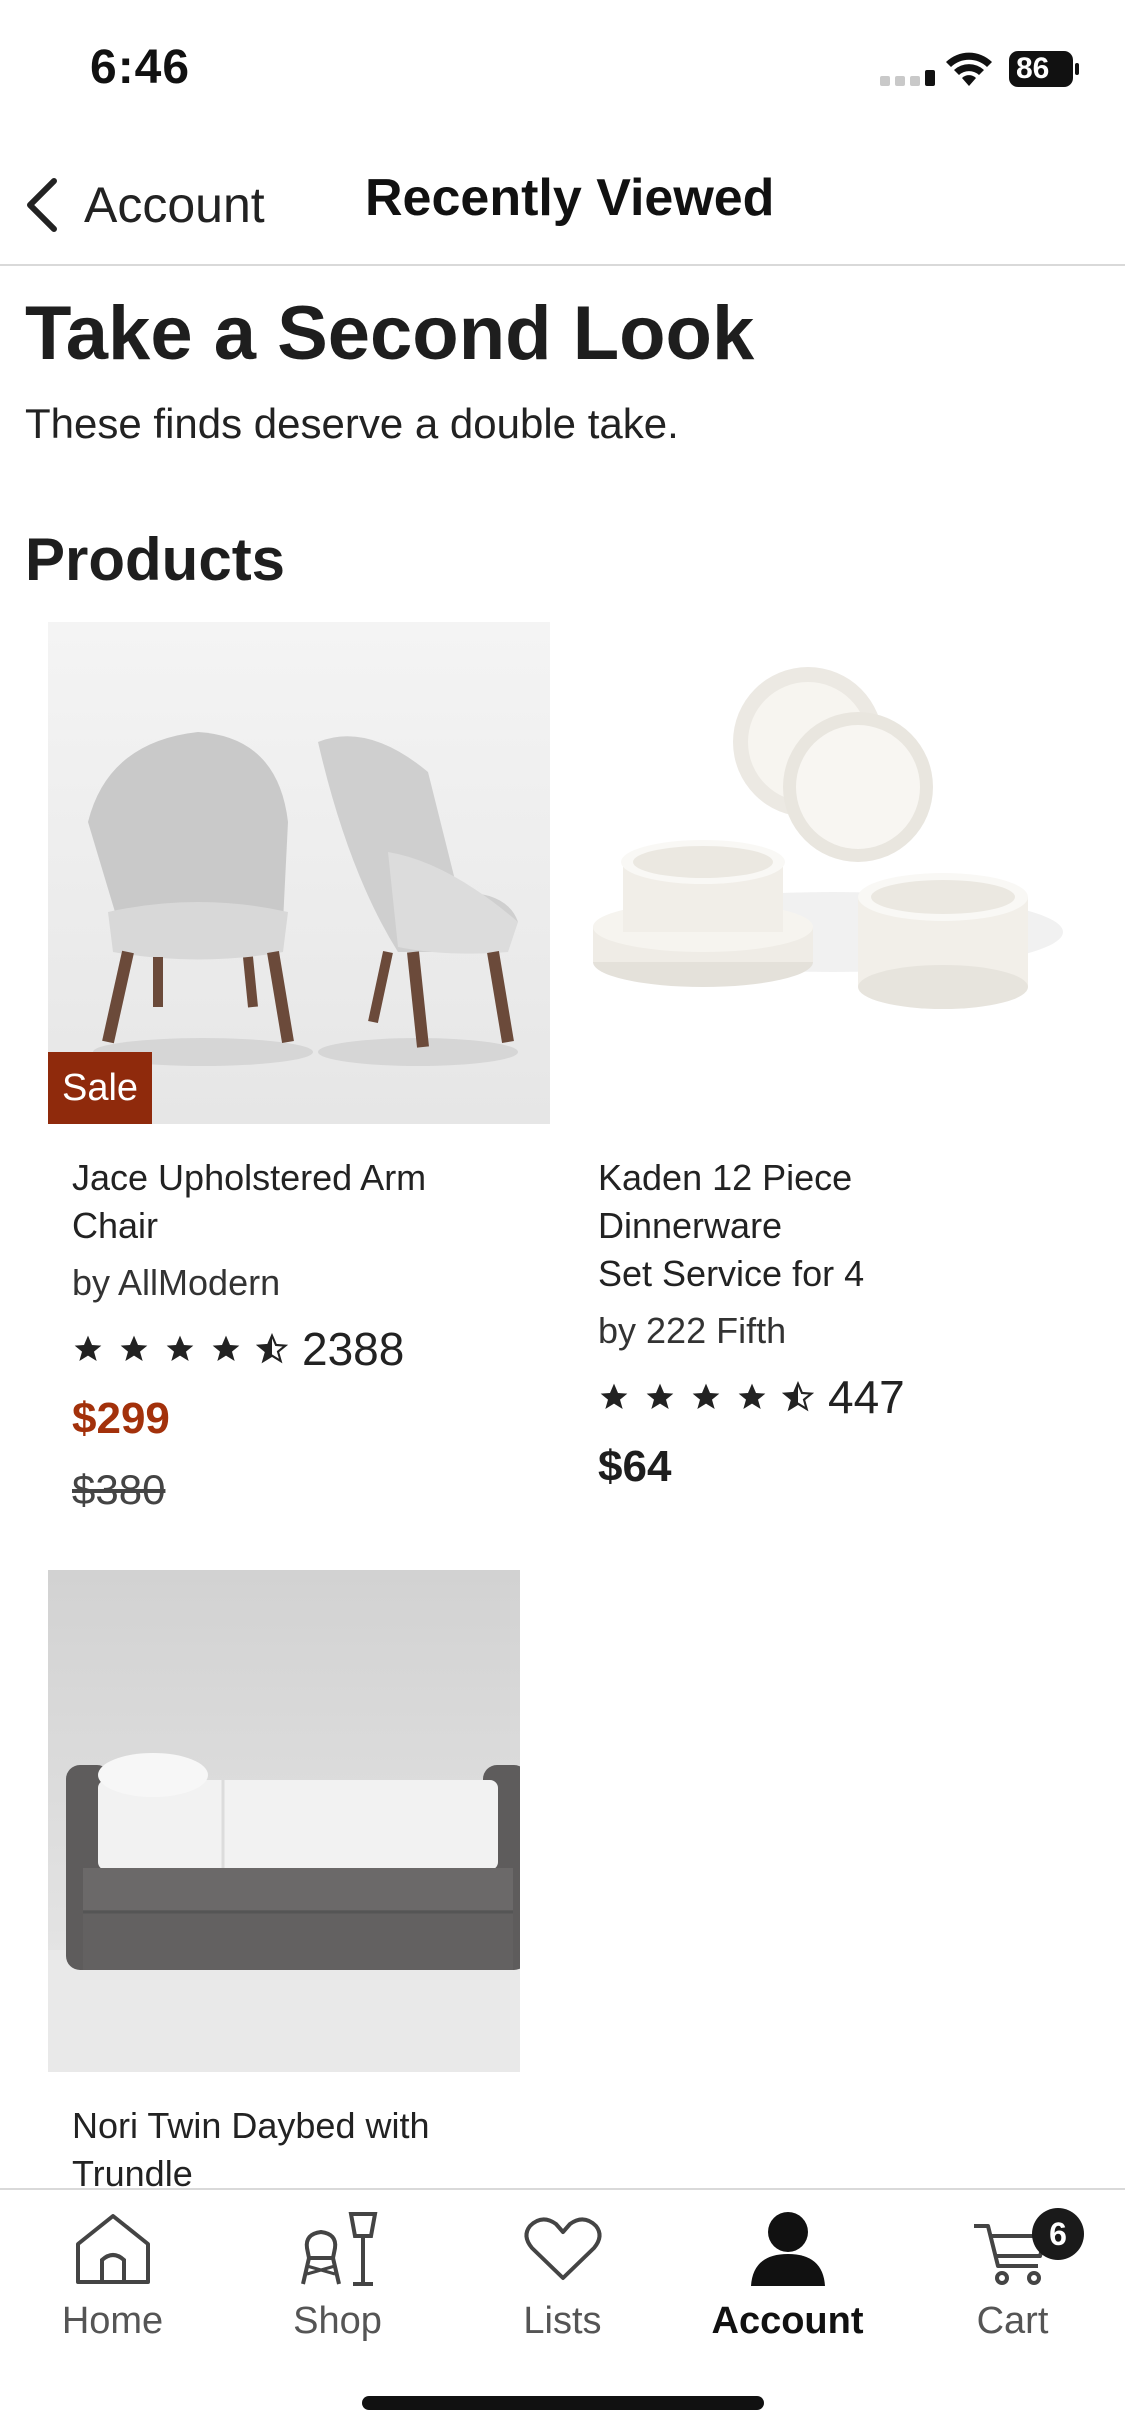 This screenshot has width=1125, height=2436. Describe the element at coordinates (828, 838) in the screenshot. I see `dinnerware-illustration` at that location.